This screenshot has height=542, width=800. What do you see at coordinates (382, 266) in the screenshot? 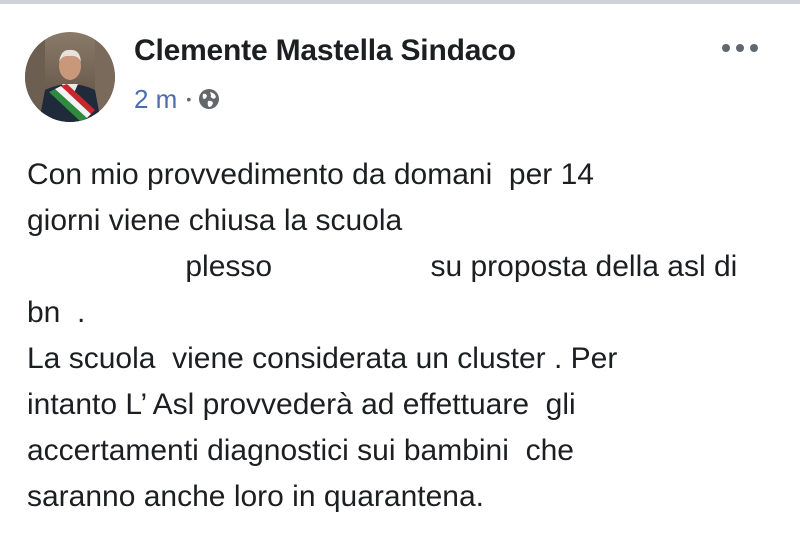
I see `post-text-line: plesso su proposta della asl di` at bounding box center [382, 266].